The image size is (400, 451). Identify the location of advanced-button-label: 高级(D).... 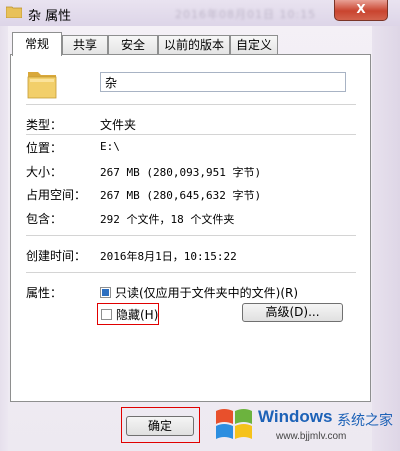
(292, 312).